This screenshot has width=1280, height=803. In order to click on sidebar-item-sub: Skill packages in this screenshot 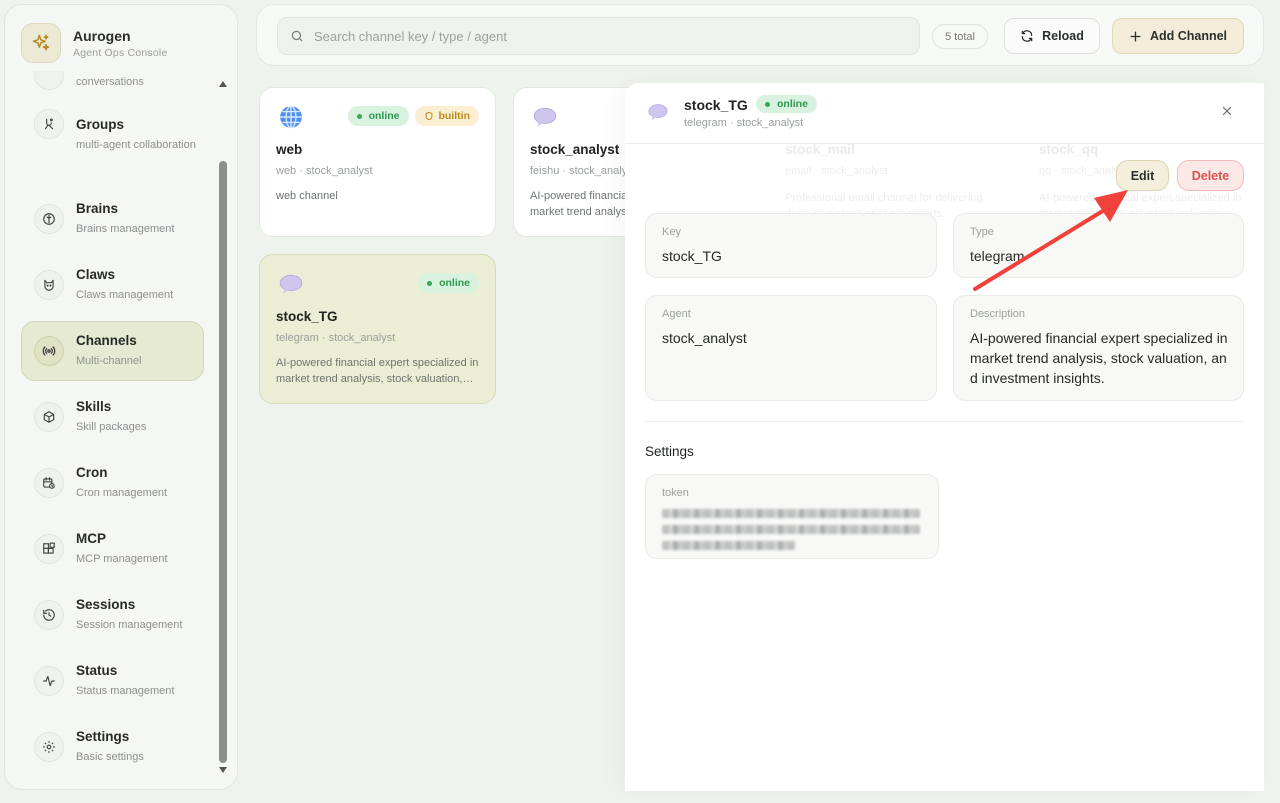, I will do `click(111, 427)`.